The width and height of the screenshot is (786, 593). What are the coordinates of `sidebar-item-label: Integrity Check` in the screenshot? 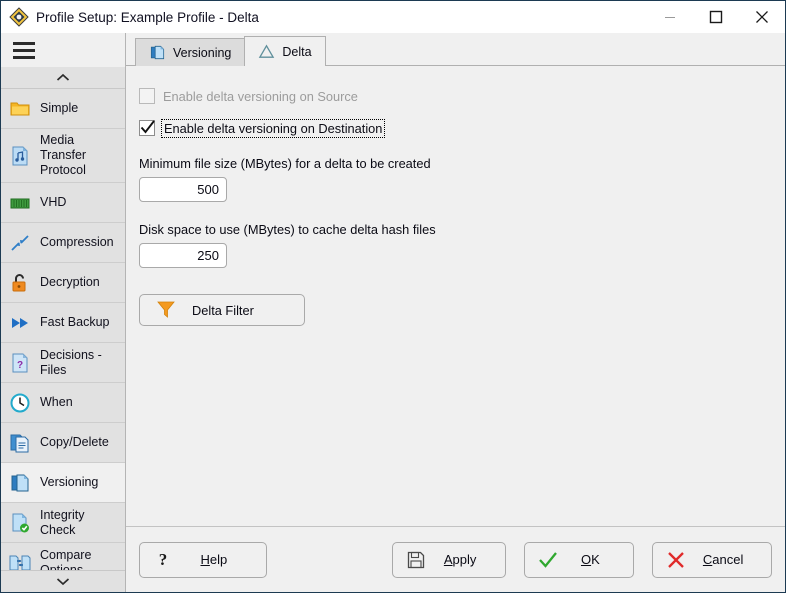 It's located at (62, 522).